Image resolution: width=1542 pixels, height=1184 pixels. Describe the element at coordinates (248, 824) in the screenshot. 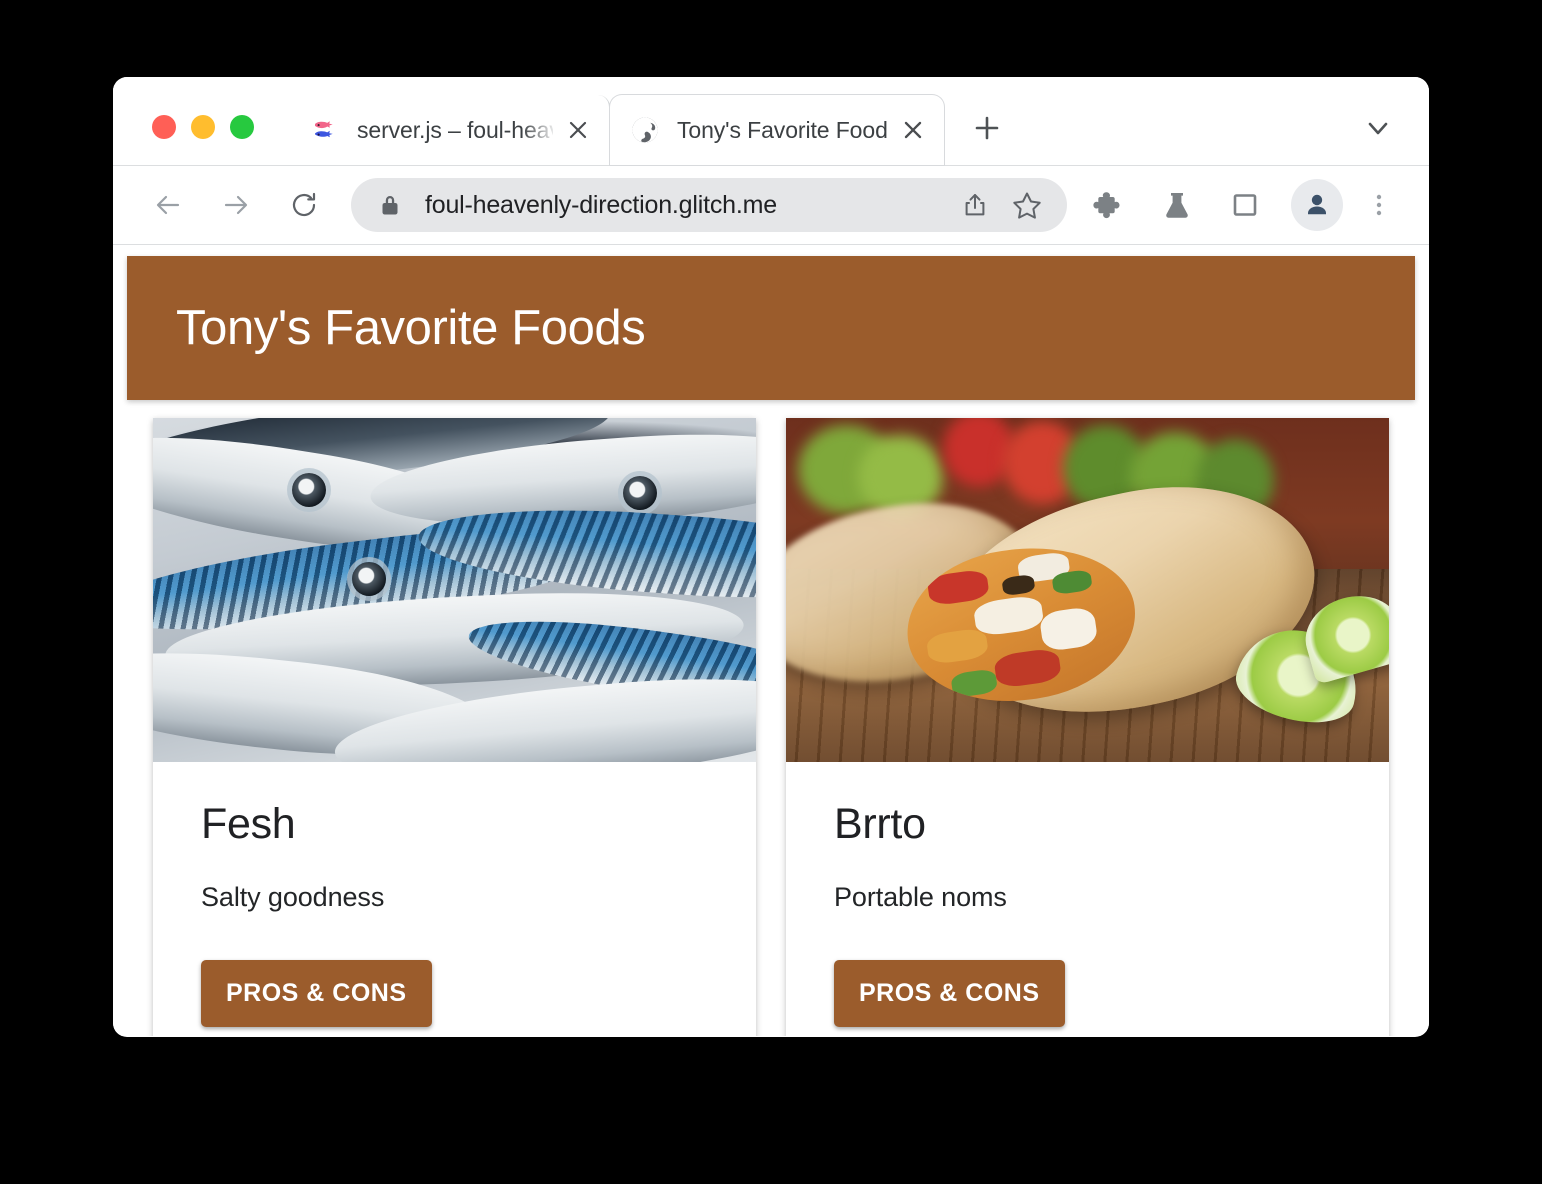

I see `food-card-title-fesh: Fesh` at that location.